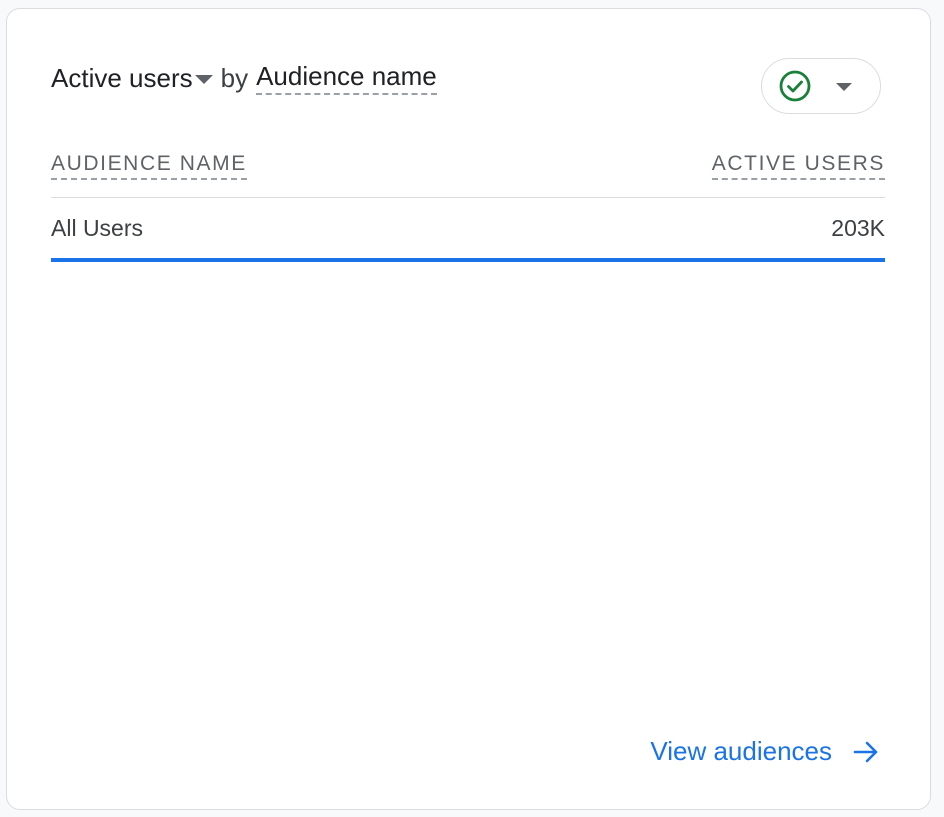 The height and width of the screenshot is (817, 944). I want to click on view-audiences-link: View audiences, so click(765, 751).